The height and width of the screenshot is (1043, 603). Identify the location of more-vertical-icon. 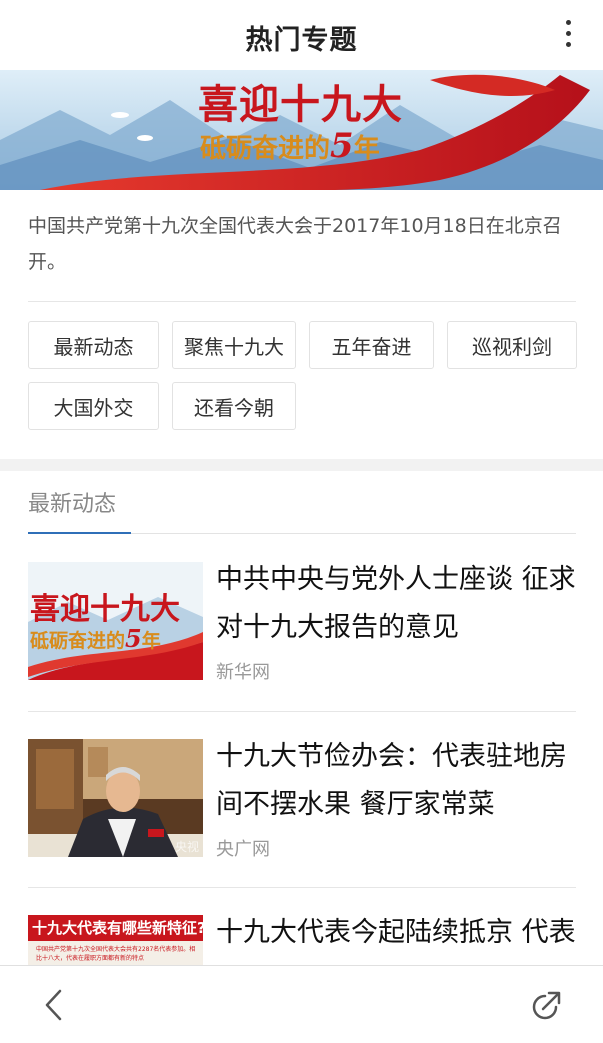
(568, 36).